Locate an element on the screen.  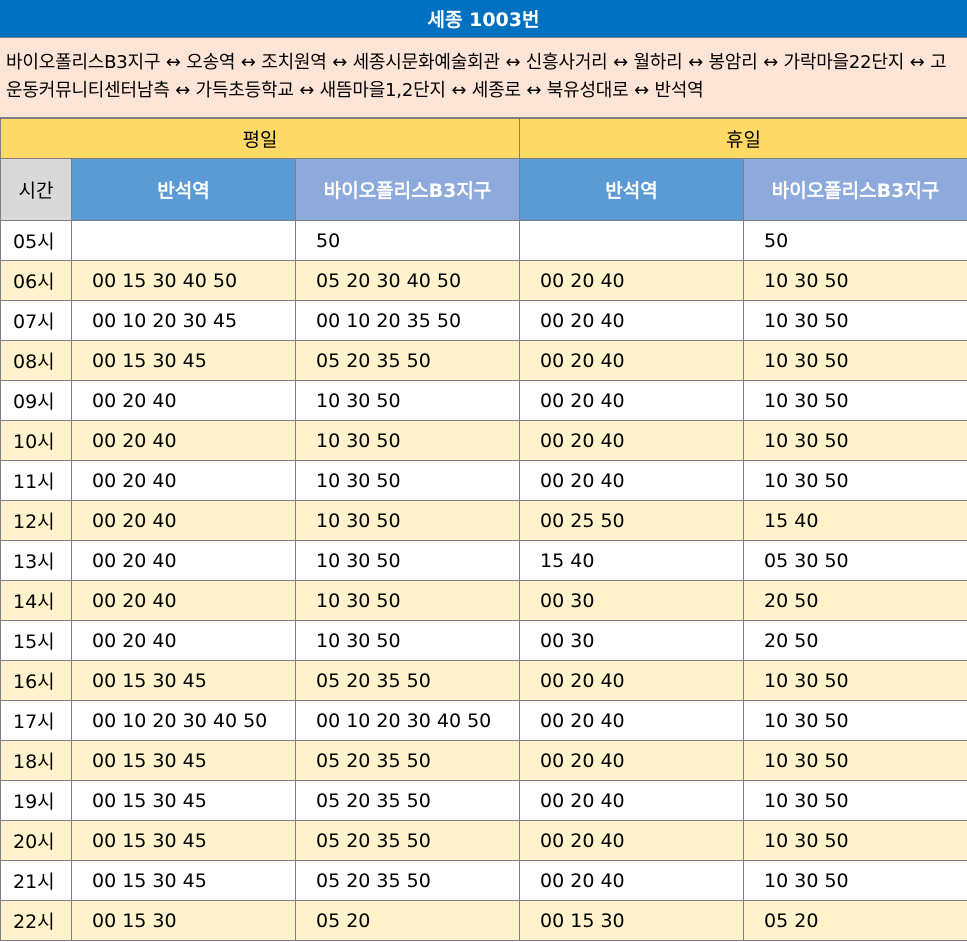
table-row: 14시 00 20 40 10 30 50 00 30 20 50 is located at coordinates (483, 600).